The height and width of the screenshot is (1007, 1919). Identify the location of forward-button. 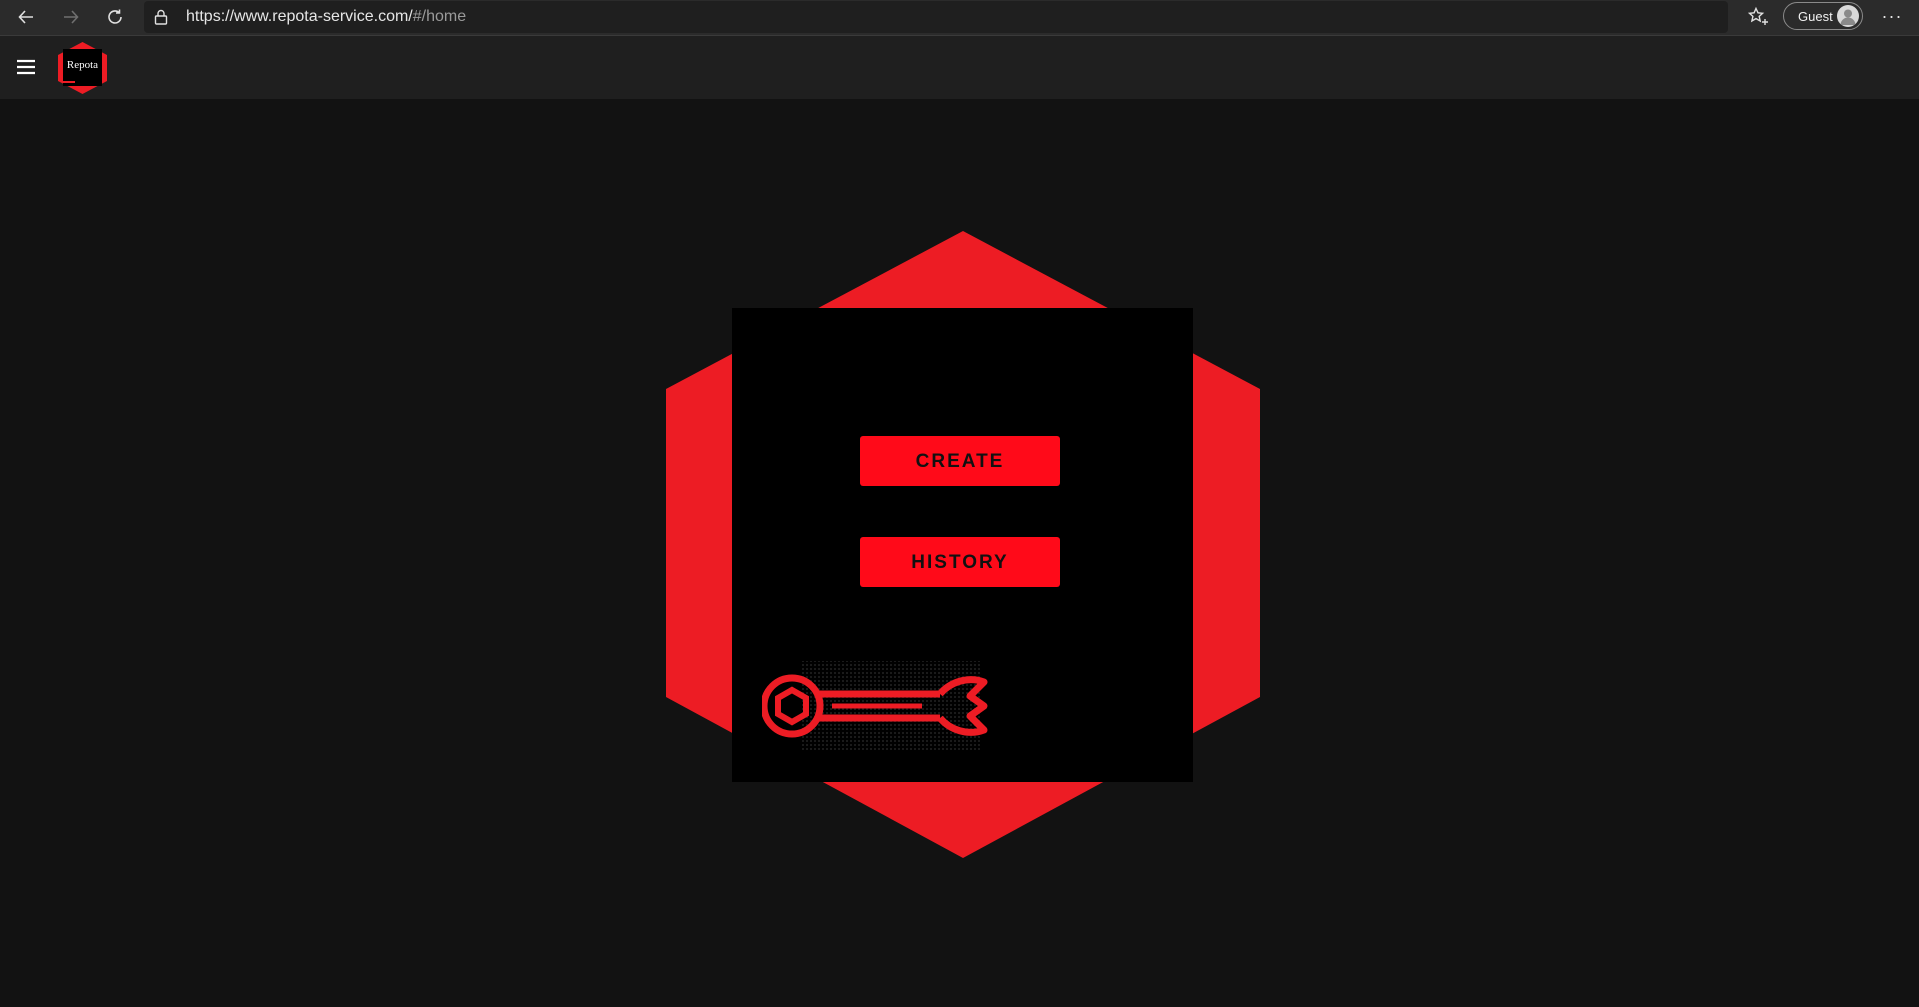
(71, 17).